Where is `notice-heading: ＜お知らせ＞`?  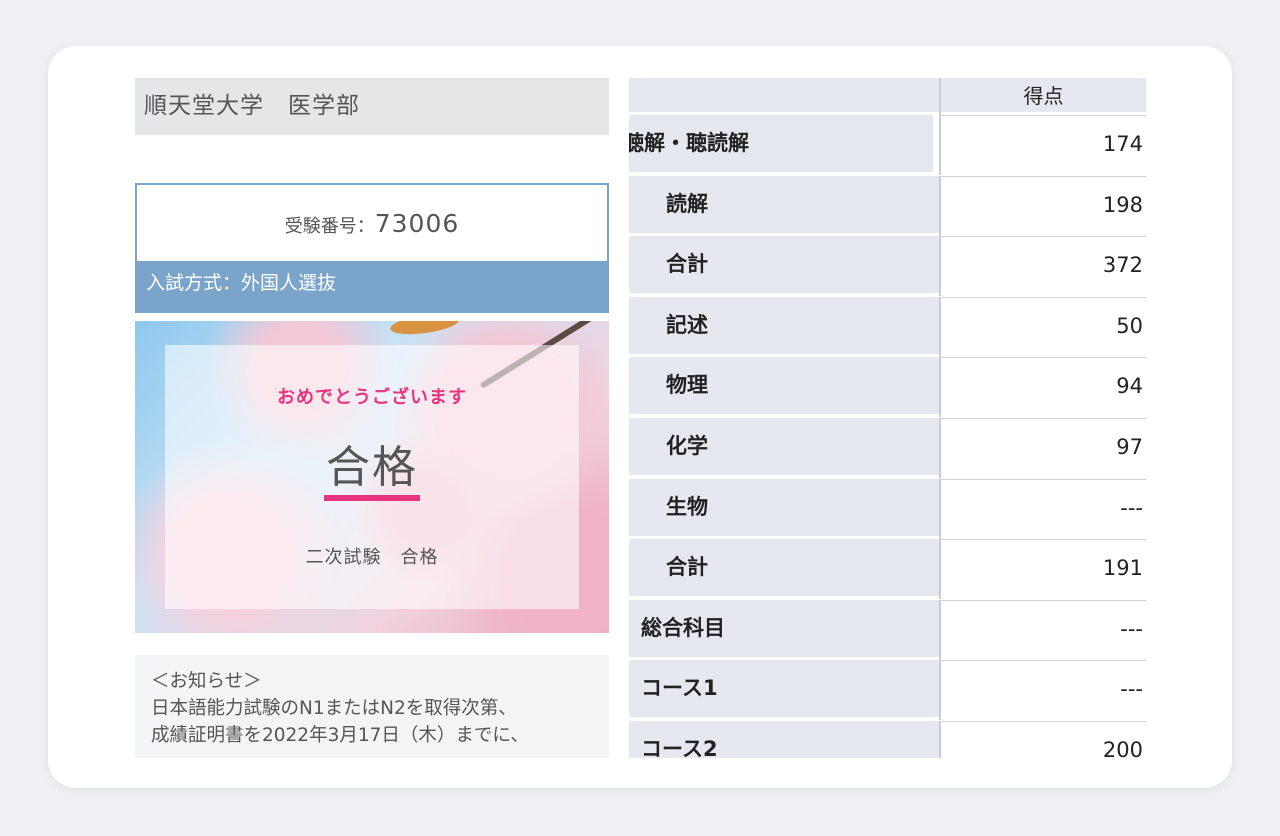 notice-heading: ＜お知らせ＞ is located at coordinates (206, 681).